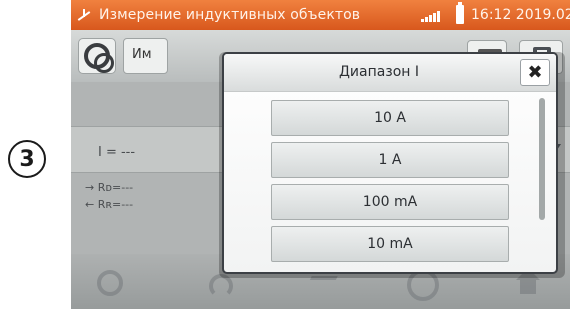  What do you see at coordinates (112, 283) in the screenshot?
I see `nav-probe-icon` at bounding box center [112, 283].